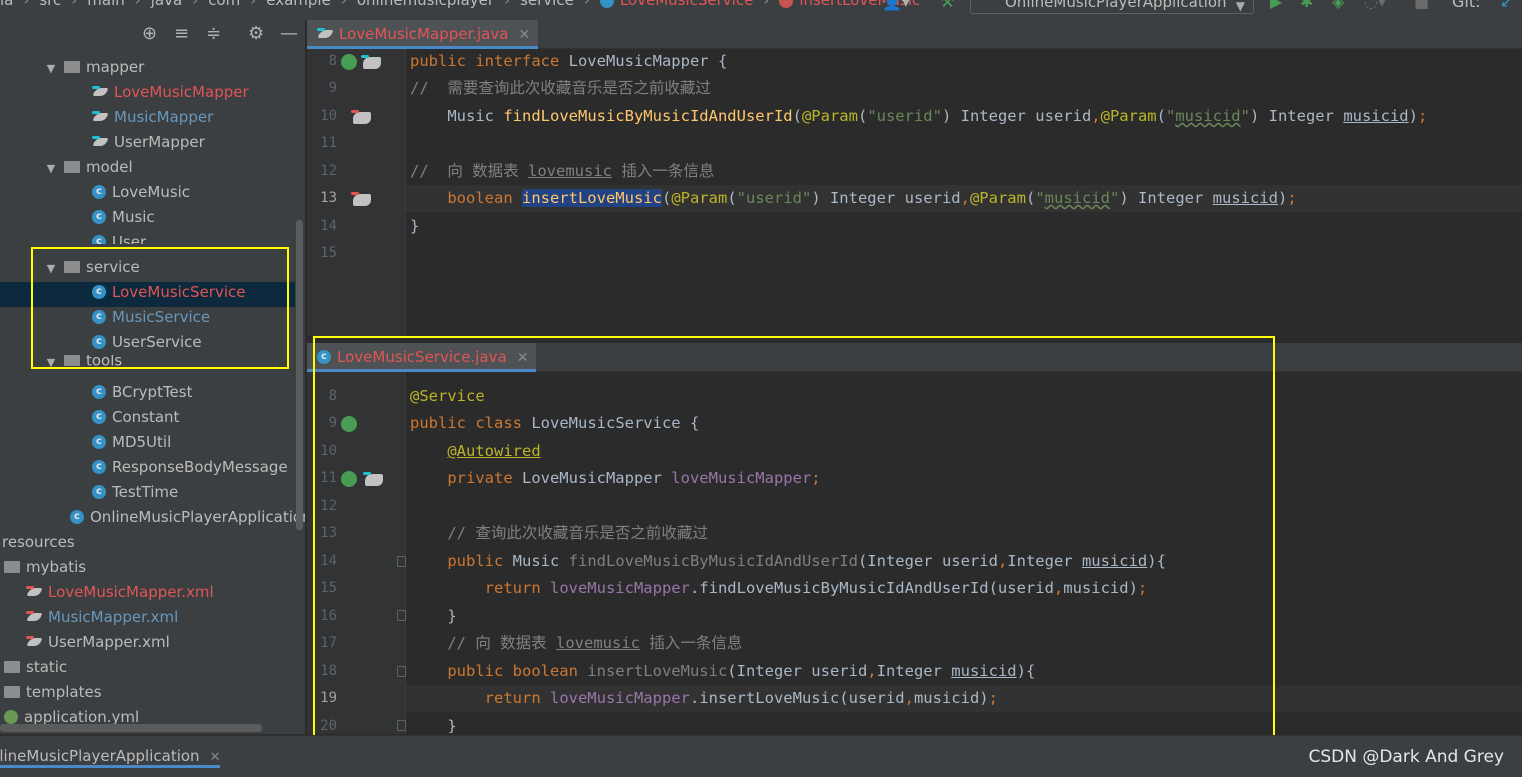  Describe the element at coordinates (164, 117) in the screenshot. I see `tree-item-label: MusicMapper` at that location.